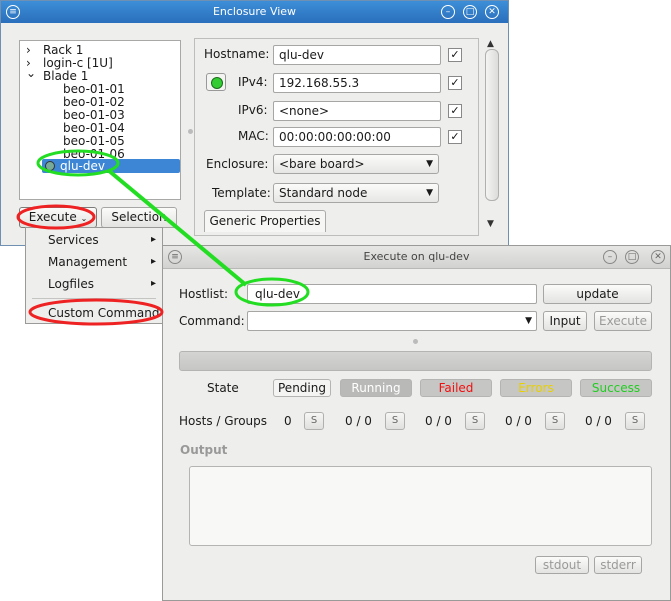 The height and width of the screenshot is (601, 671). Describe the element at coordinates (456, 388) in the screenshot. I see `state-failed-button: Failed` at that location.